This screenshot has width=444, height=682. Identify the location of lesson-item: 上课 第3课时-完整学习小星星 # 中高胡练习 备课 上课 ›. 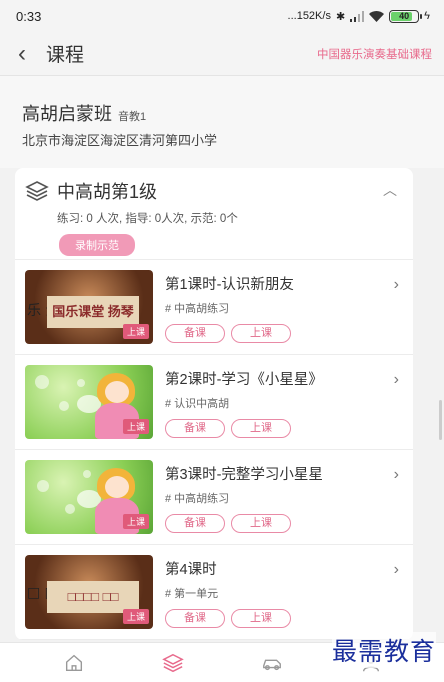
(214, 497).